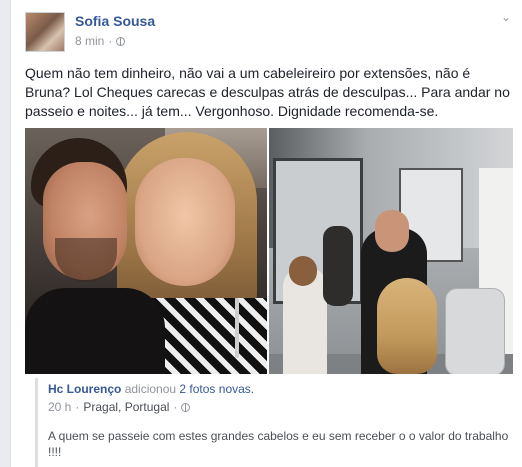 Image resolution: width=522 pixels, height=467 pixels. I want to click on chevron-down-icon: ⌄, so click(506, 17).